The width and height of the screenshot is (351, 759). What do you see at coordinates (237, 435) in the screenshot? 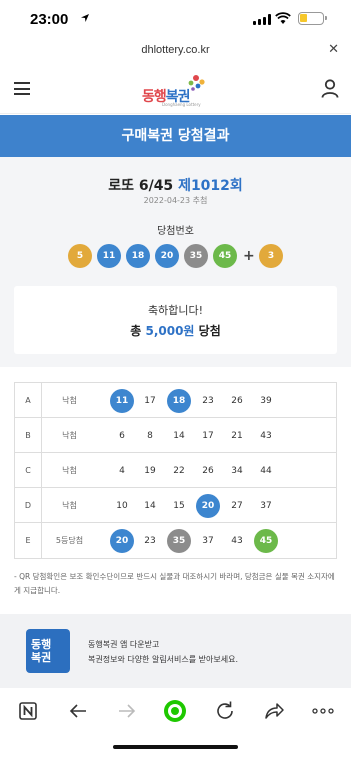
I see `game-number: 21` at bounding box center [237, 435].